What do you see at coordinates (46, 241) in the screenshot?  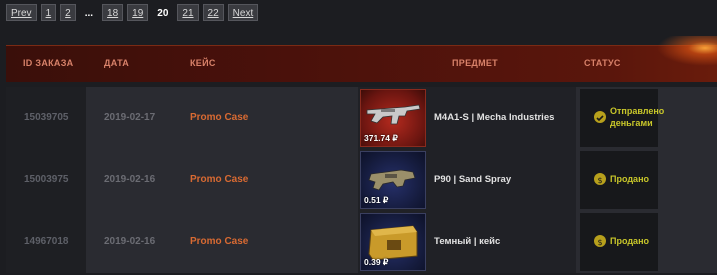 I see `order-id: 14967018` at bounding box center [46, 241].